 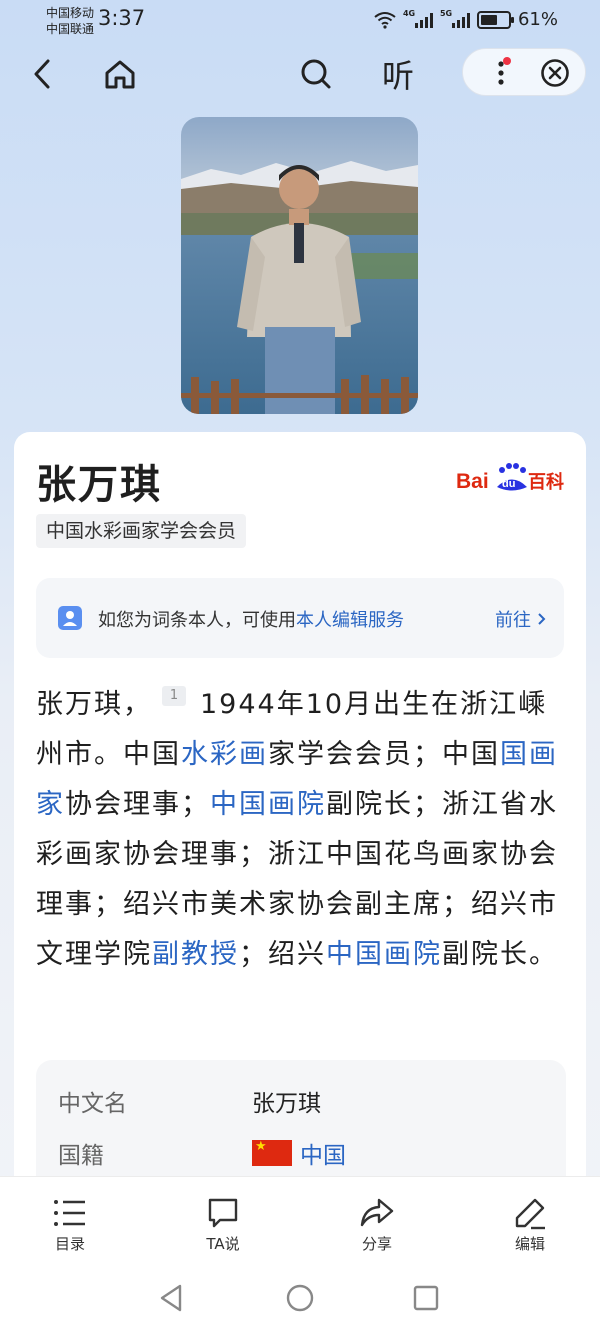 I want to click on carrier-labels: 中国移动 中国联通, so click(x=70, y=21).